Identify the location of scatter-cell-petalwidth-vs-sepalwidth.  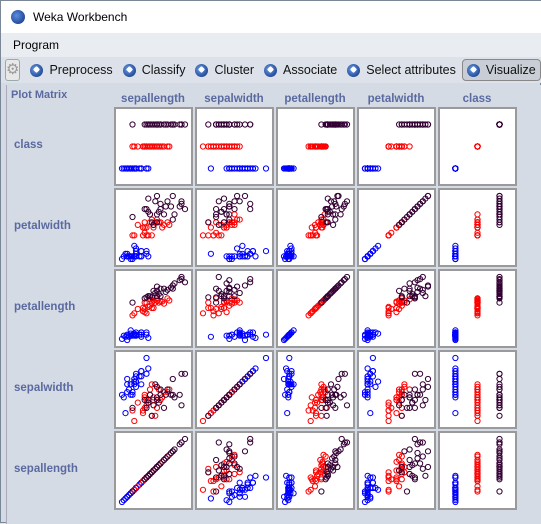
(234, 227).